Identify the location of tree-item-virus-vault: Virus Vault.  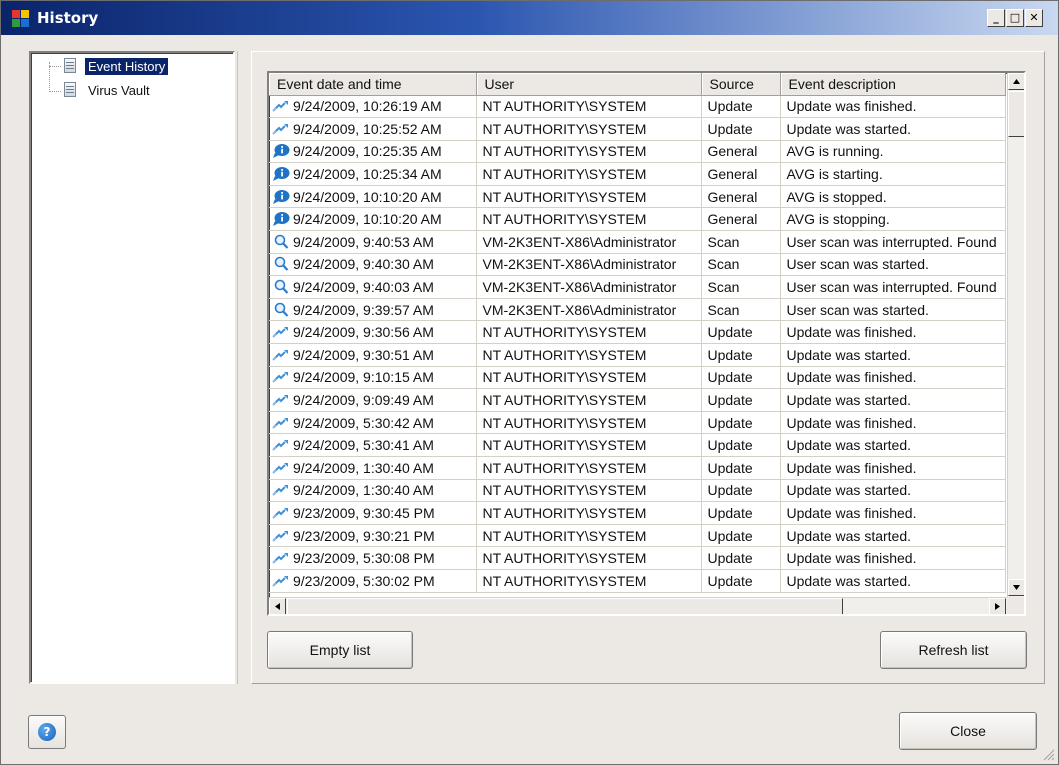
(107, 90).